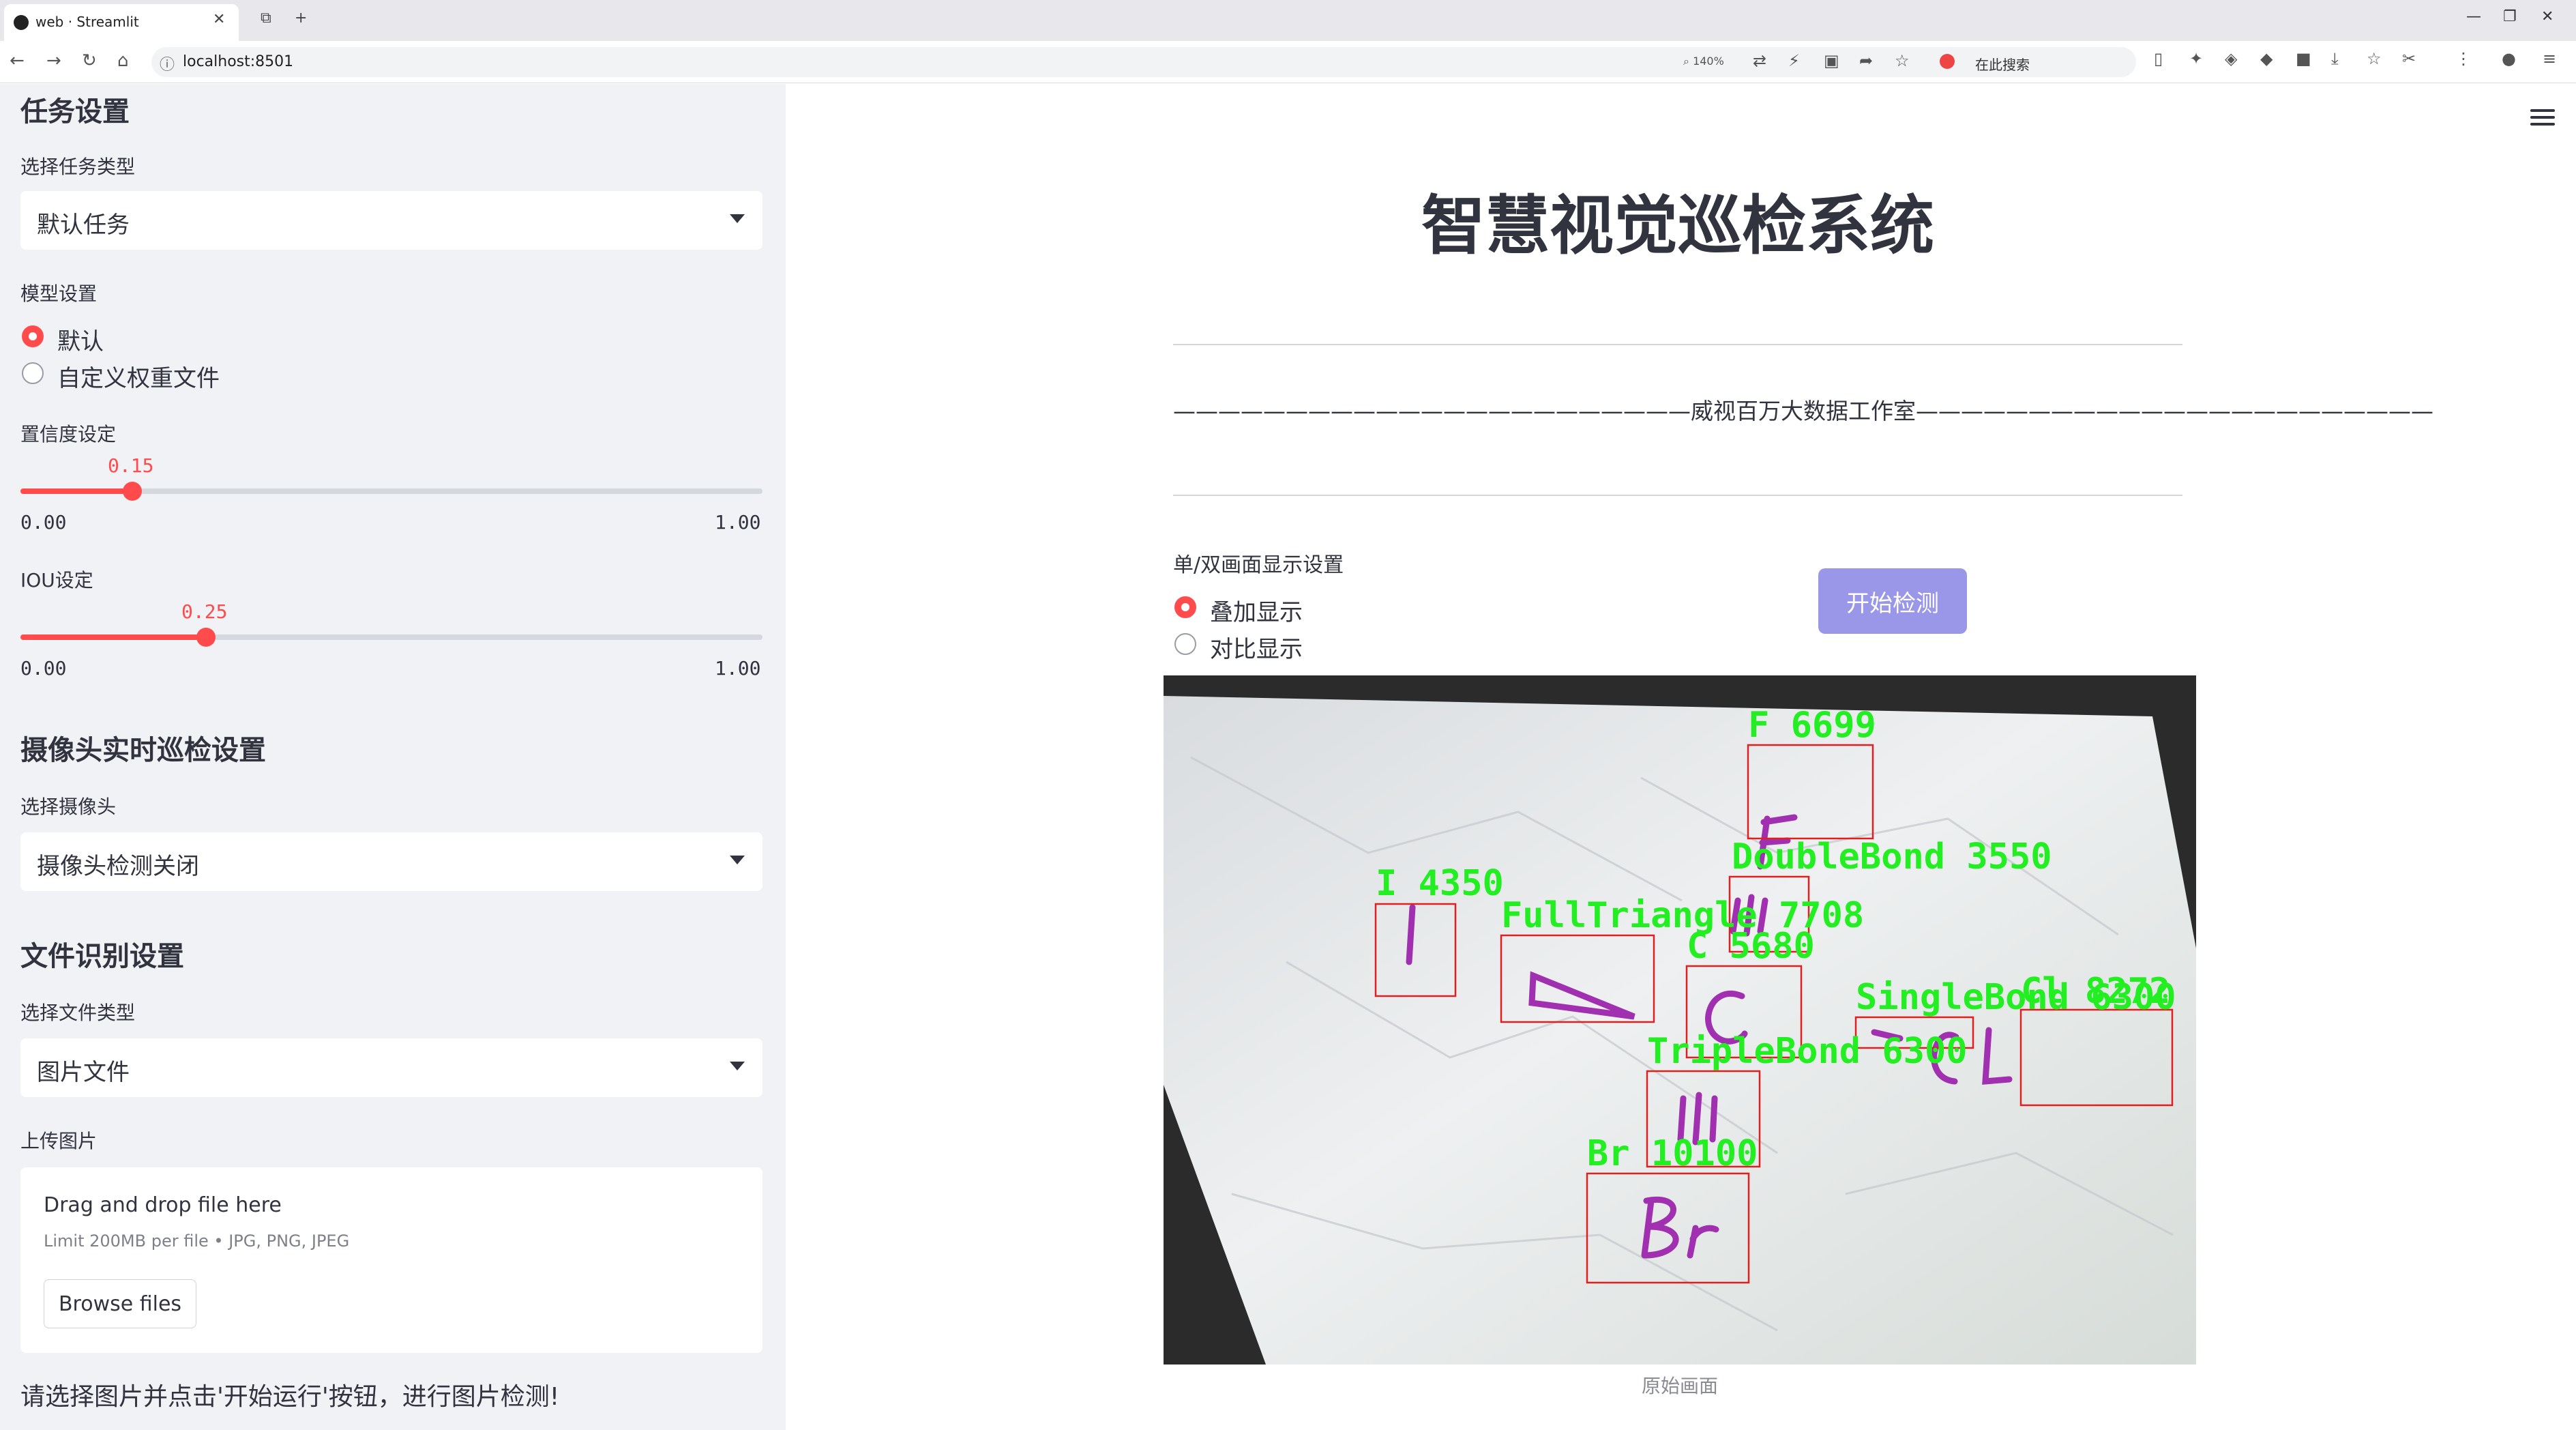  I want to click on sidebar-instruction: 请选择图片并点击'开始运行'按钮，进行图片检测!, so click(290, 1397).